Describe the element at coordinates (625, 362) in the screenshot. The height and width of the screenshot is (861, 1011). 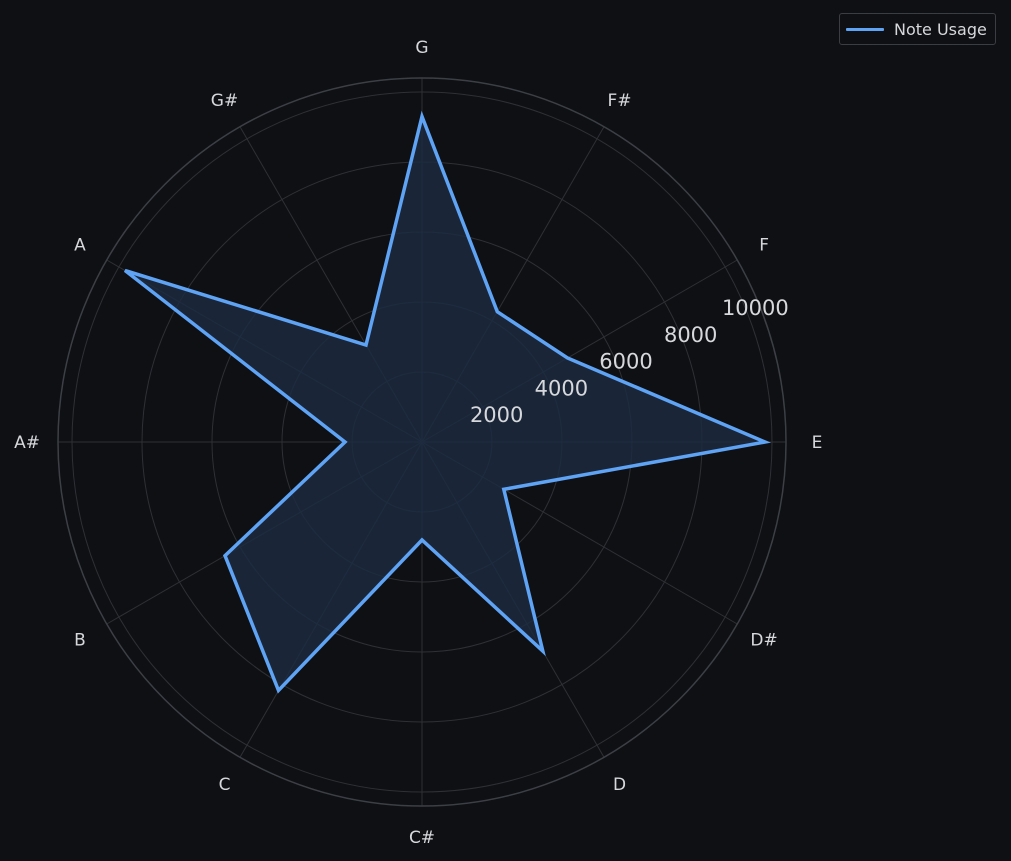
I see `radial-tick-label-6000: 6000` at that location.